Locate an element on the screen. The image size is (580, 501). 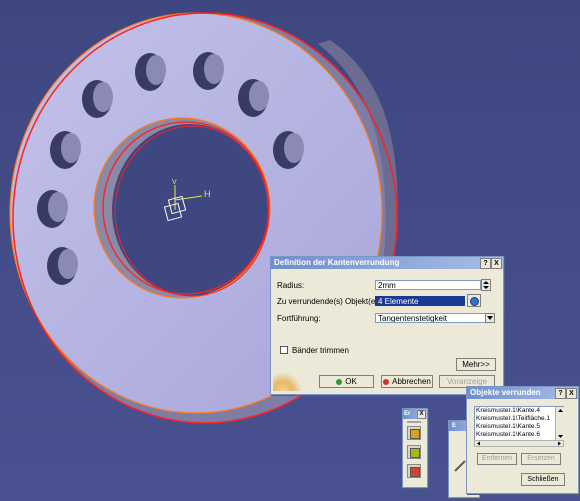
chevron-down-icon is located at coordinates (490, 318).